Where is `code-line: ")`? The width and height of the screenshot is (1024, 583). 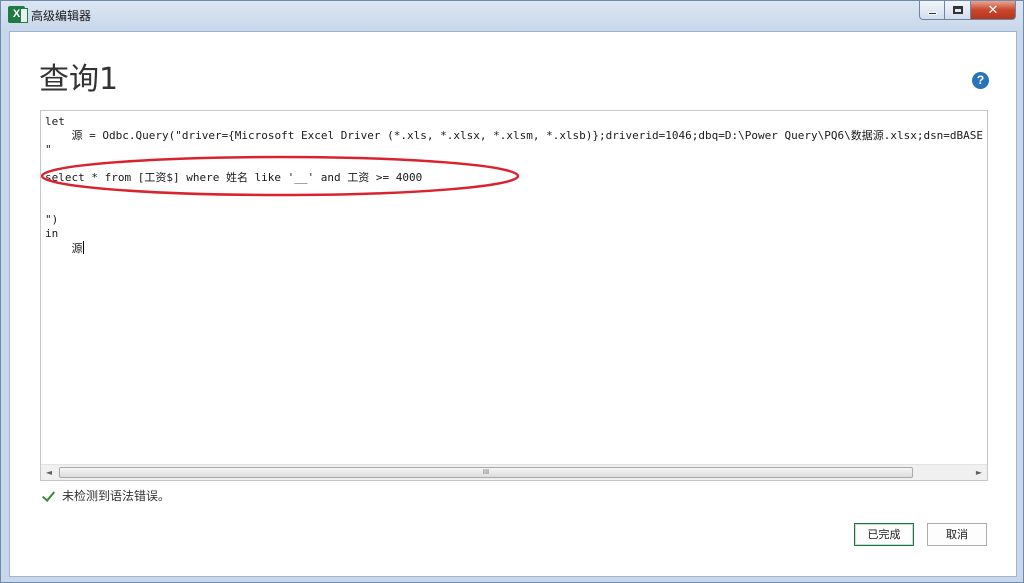 code-line: ") is located at coordinates (52, 219).